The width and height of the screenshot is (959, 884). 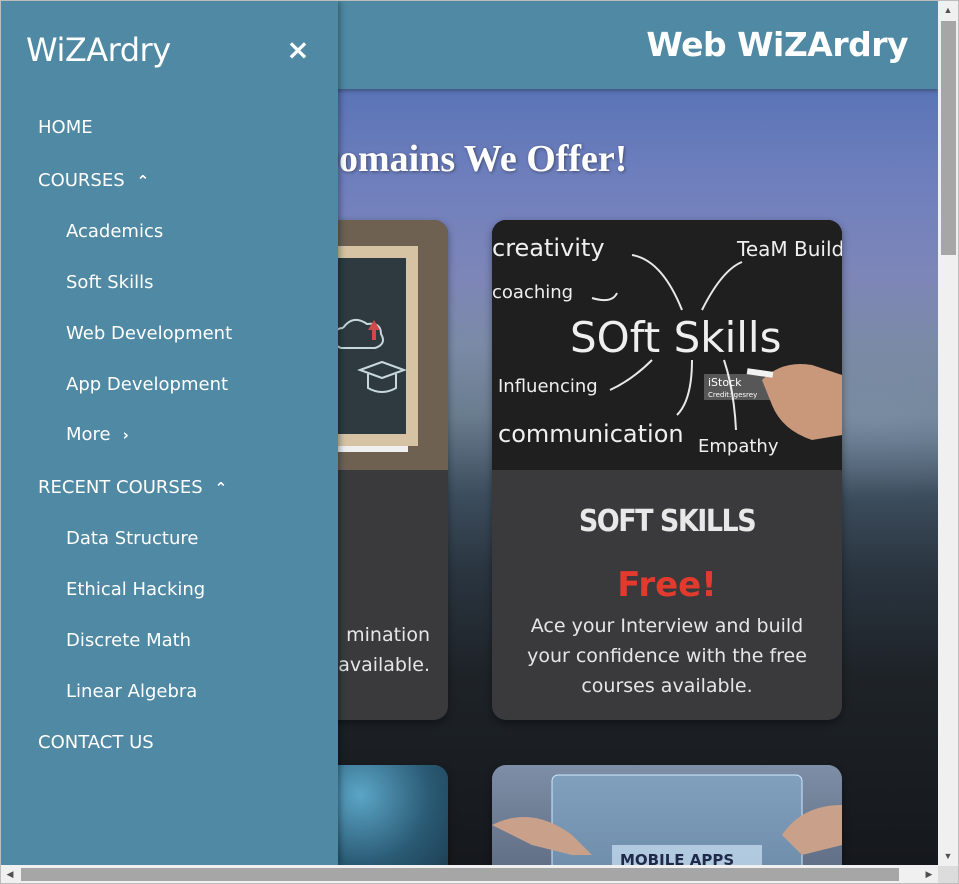 I want to click on mobile-apps-illustration: MOBILE APPS, so click(x=667, y=819).